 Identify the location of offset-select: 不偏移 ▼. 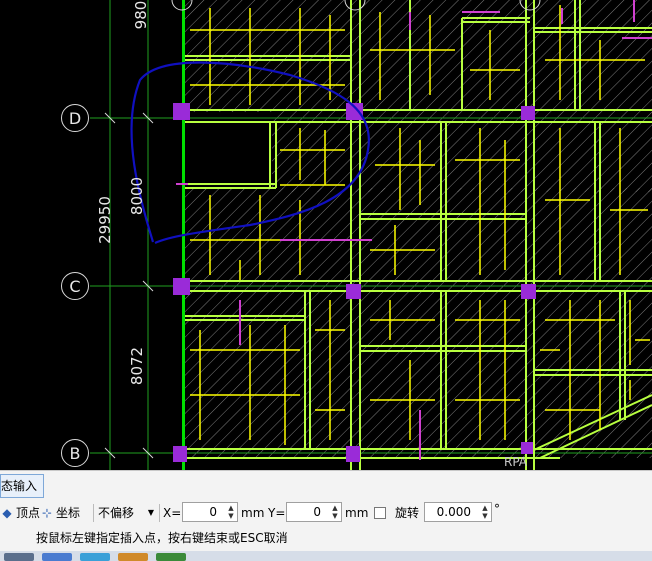
(127, 513).